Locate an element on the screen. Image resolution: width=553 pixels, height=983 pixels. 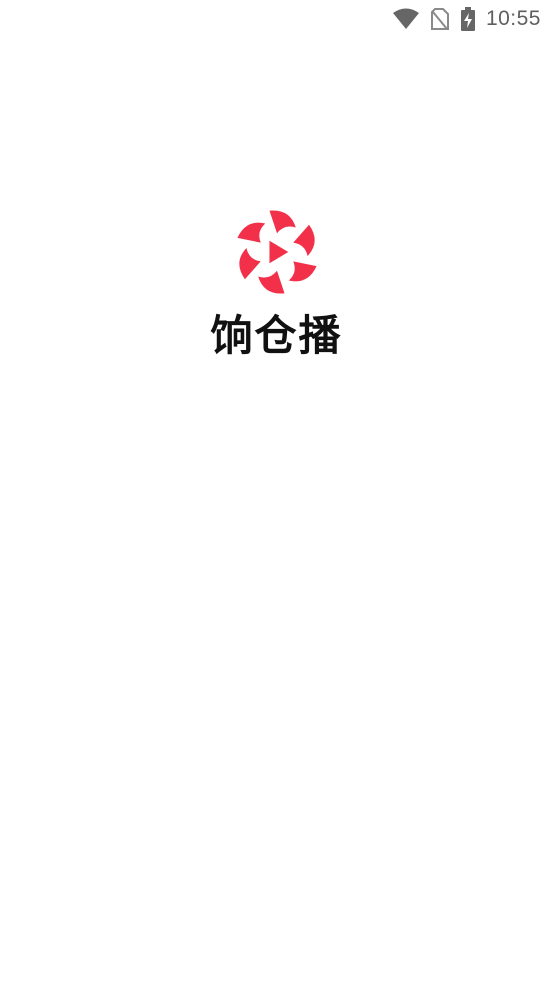
wifi-icon is located at coordinates (406, 19).